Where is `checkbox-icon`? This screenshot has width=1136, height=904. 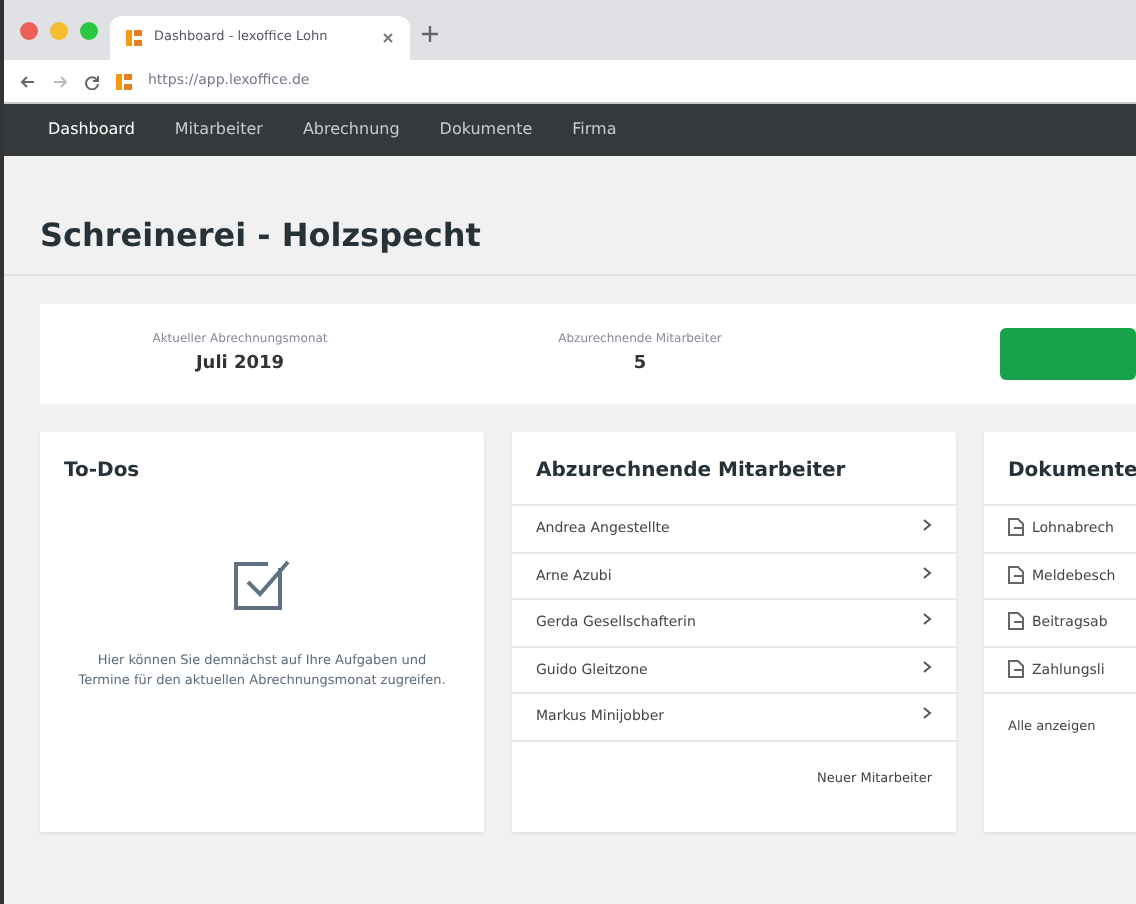
checkbox-icon is located at coordinates (262, 584).